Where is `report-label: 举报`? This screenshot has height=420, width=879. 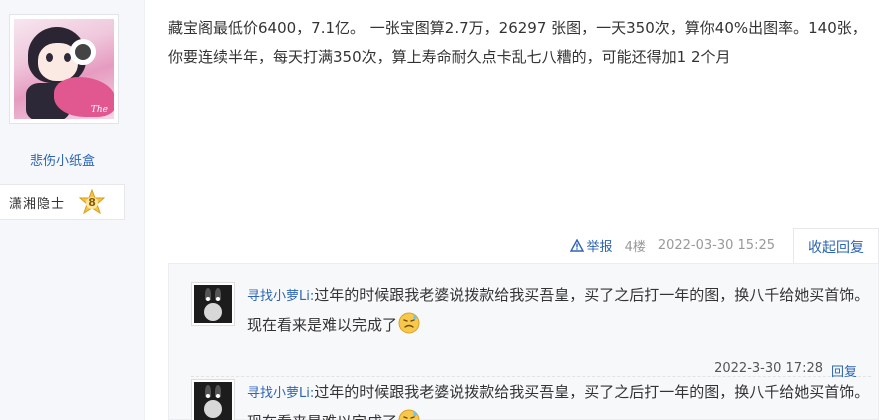
report-label: 举报 is located at coordinates (599, 247).